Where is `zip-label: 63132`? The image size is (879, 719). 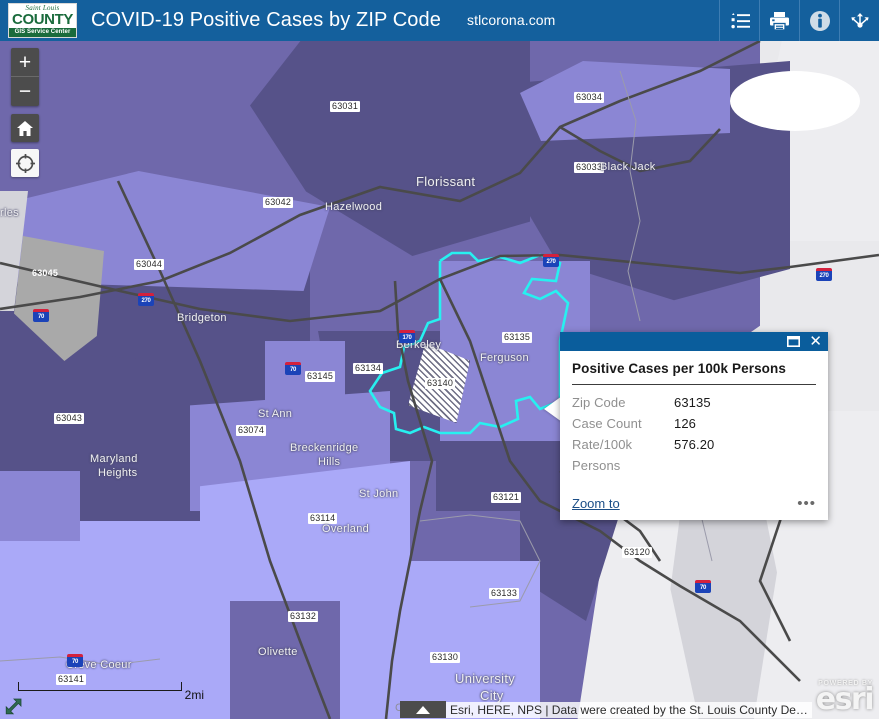
zip-label: 63132 is located at coordinates (303, 616).